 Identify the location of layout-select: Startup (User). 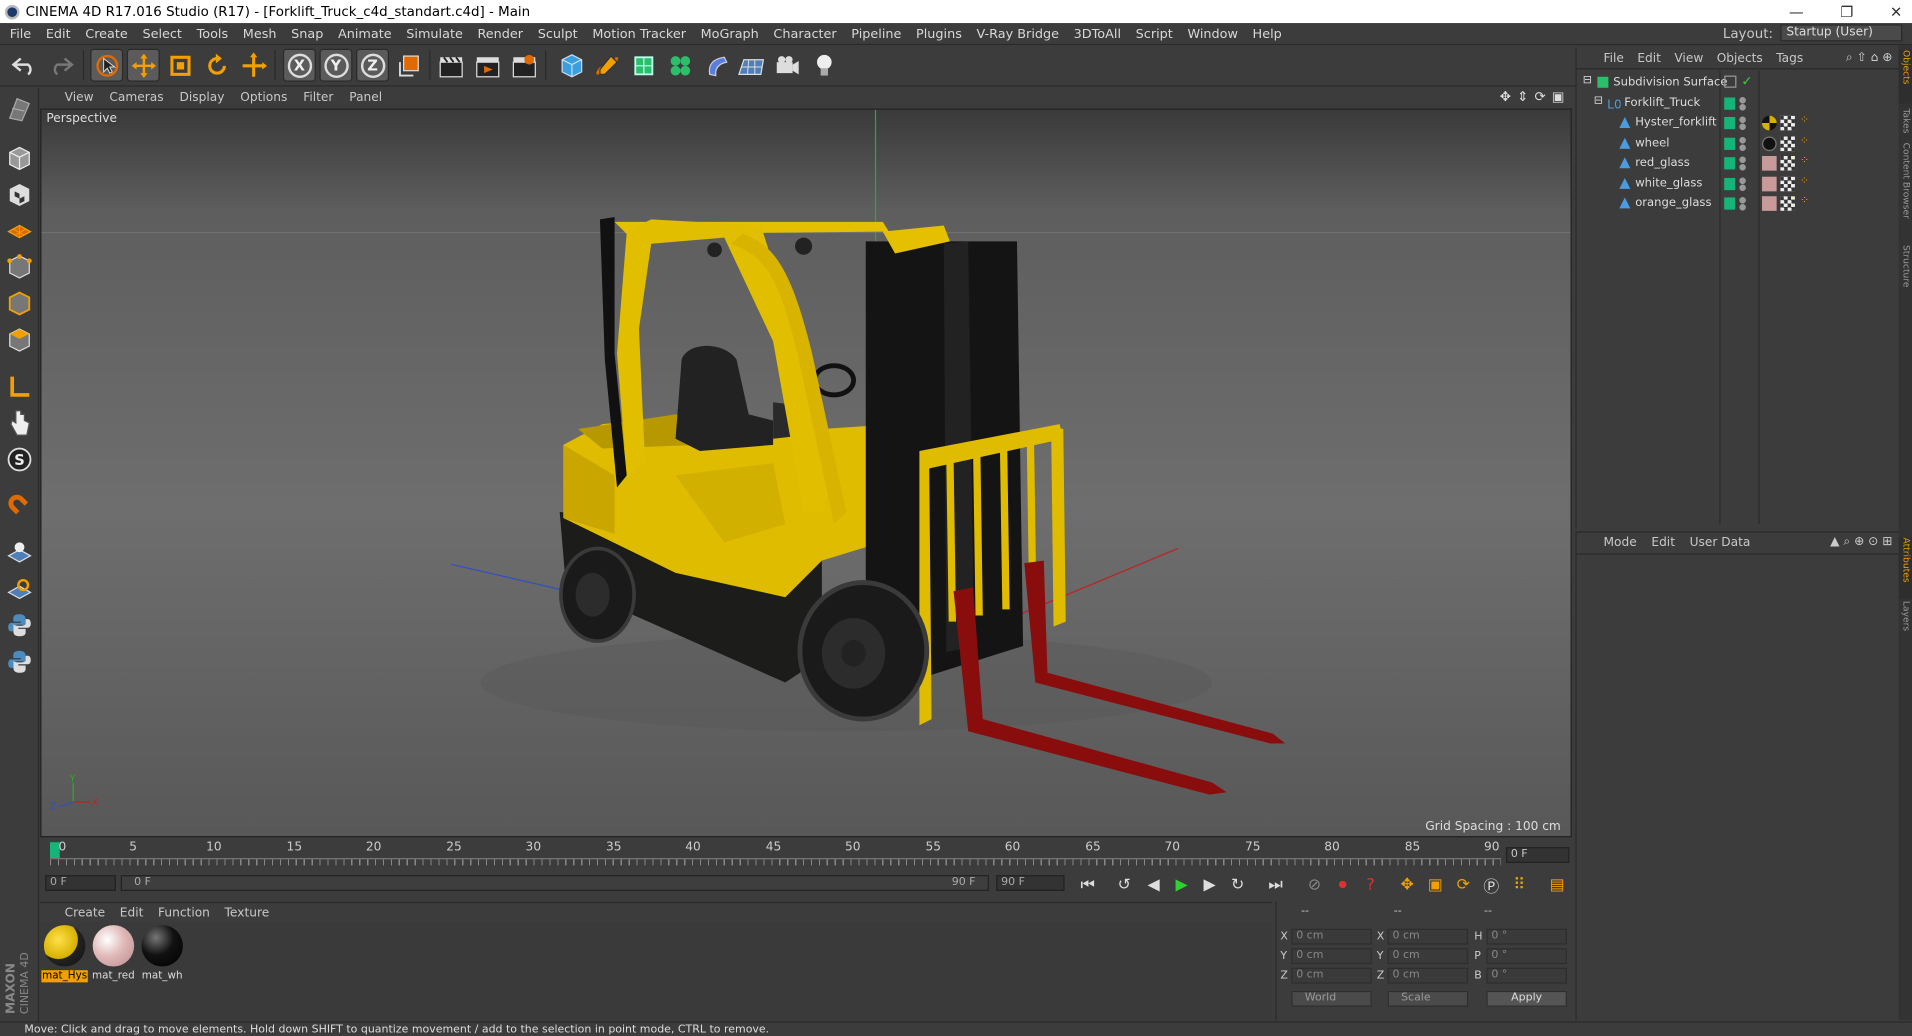
(1841, 33).